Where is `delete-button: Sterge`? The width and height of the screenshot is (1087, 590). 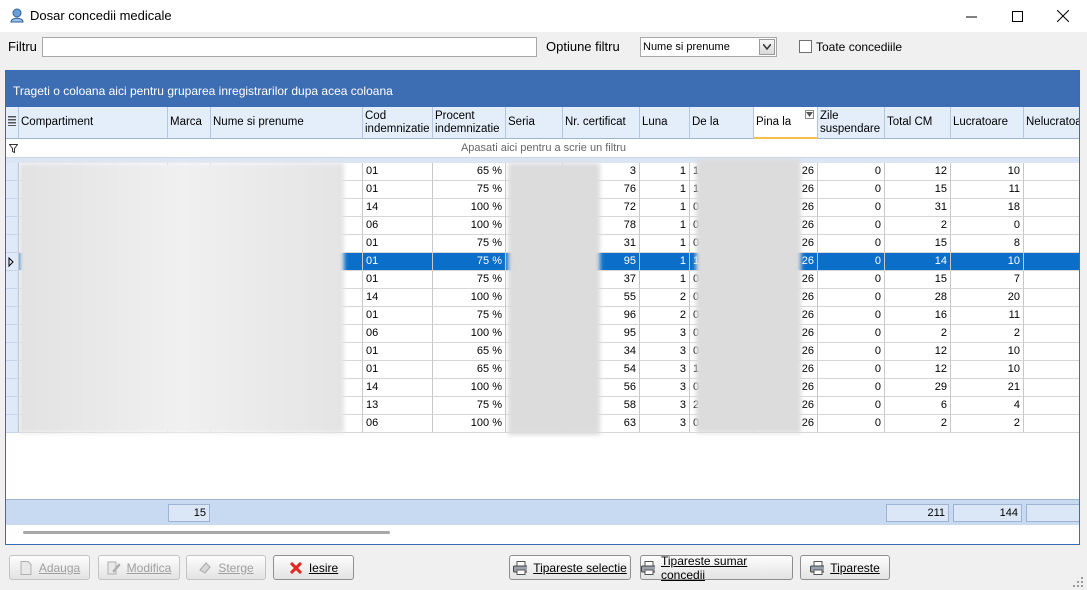 delete-button: Sterge is located at coordinates (226, 567).